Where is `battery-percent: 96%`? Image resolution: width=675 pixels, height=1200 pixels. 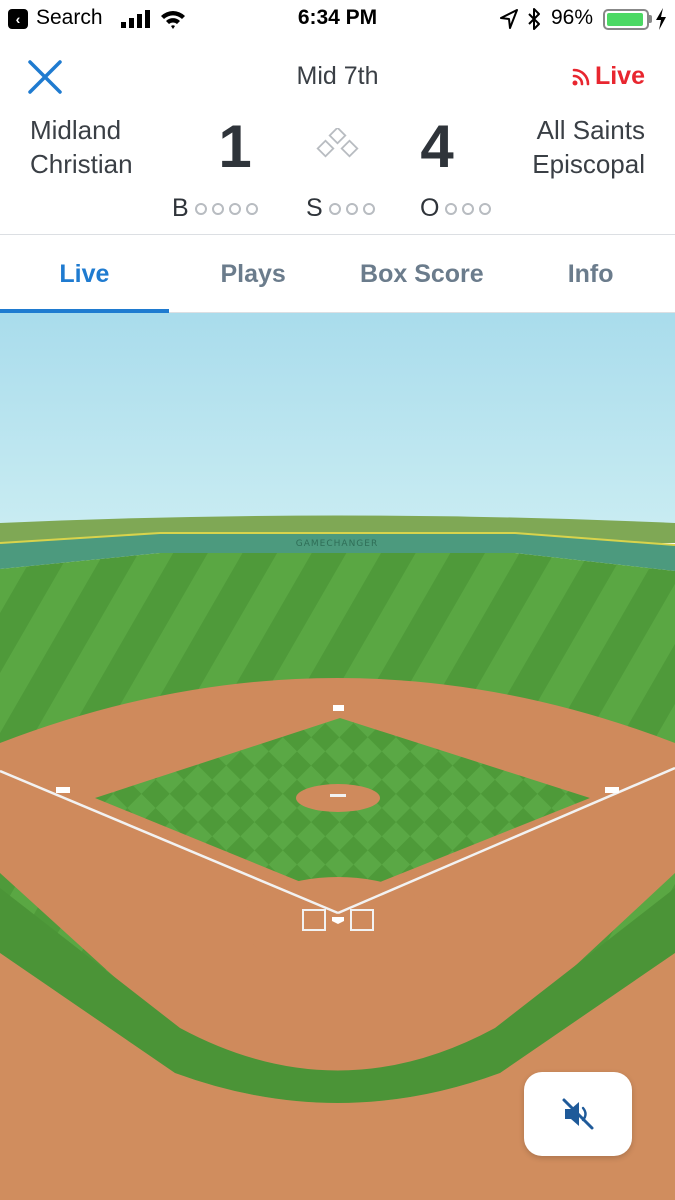
battery-percent: 96% is located at coordinates (572, 17).